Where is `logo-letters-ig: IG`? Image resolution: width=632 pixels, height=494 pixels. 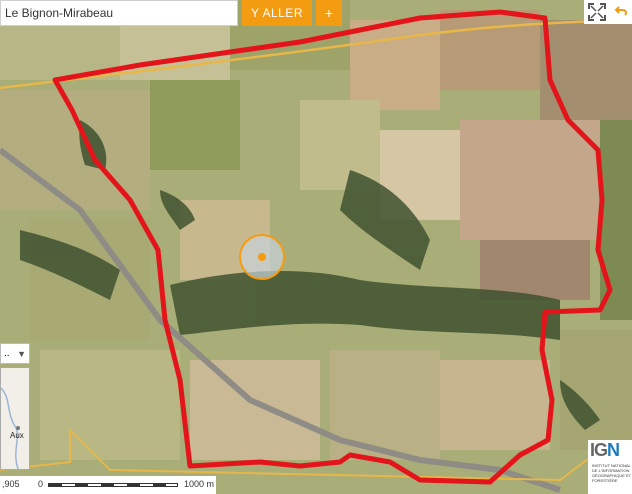
logo-letters-ig: IG is located at coordinates (599, 450).